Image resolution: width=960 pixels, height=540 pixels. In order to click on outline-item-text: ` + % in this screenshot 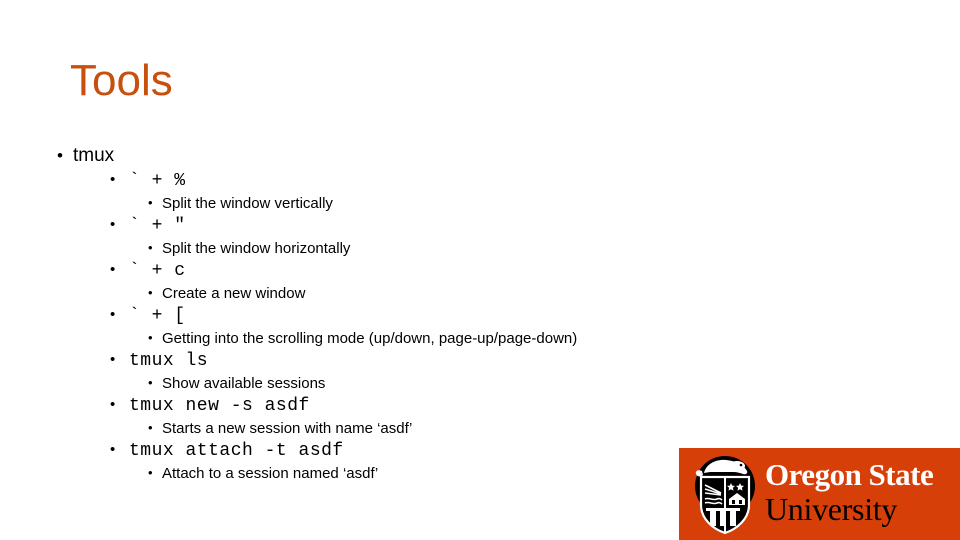, I will do `click(157, 181)`.